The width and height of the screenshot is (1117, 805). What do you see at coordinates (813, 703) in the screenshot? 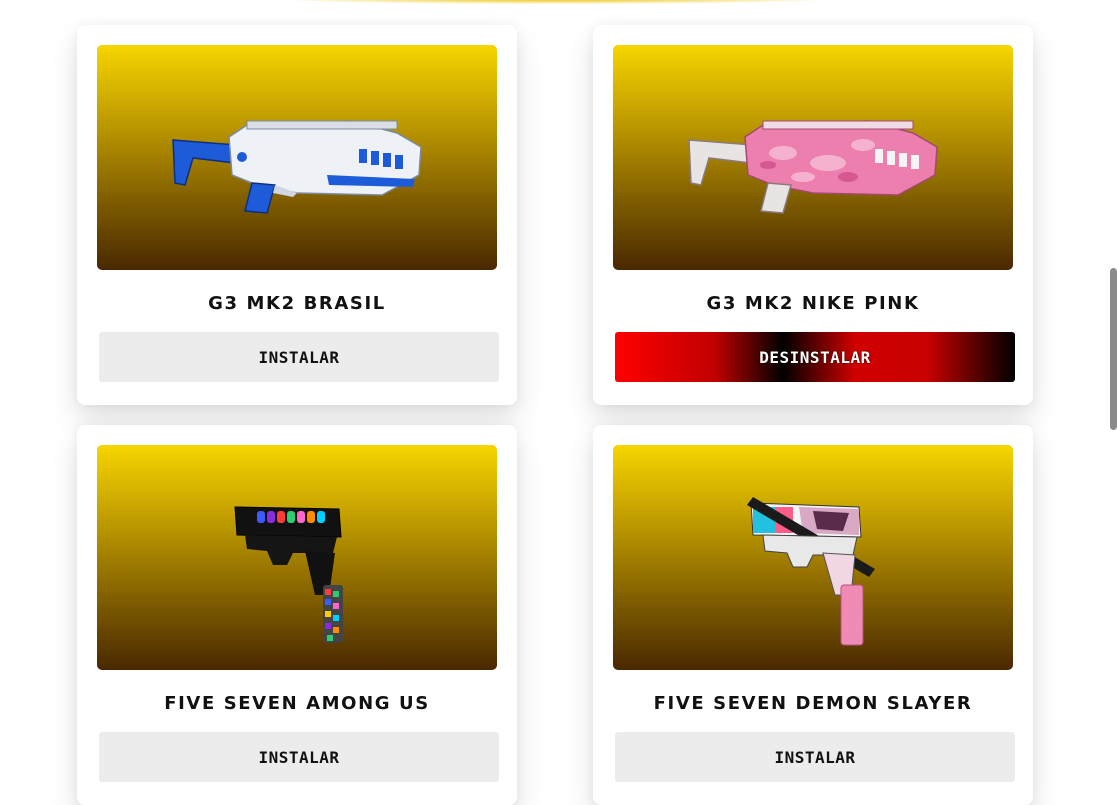
I see `product-title: FIVE SEVEN DEMON SLAYER` at bounding box center [813, 703].